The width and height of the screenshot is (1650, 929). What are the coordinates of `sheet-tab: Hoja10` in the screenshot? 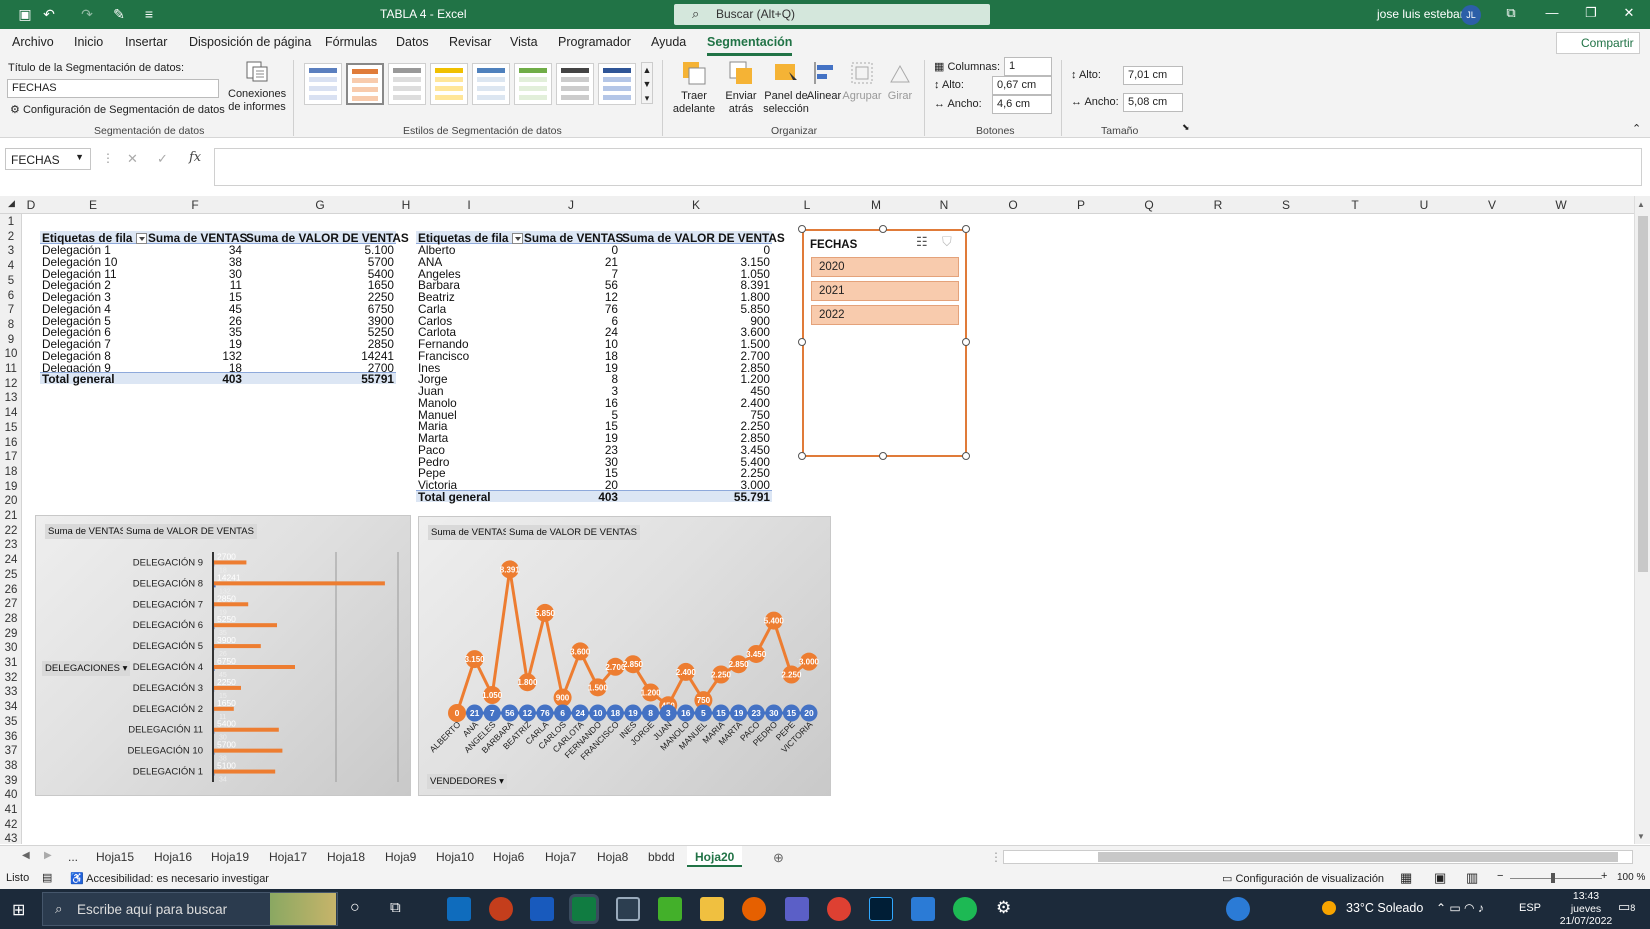 It's located at (455, 857).